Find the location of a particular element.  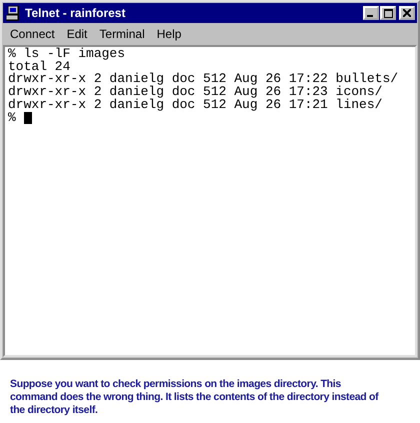

terminal-line: drwxr-xr-x 2 danielg doc 512 Aug 26 17:22 bullets/ is located at coordinates (204, 79).